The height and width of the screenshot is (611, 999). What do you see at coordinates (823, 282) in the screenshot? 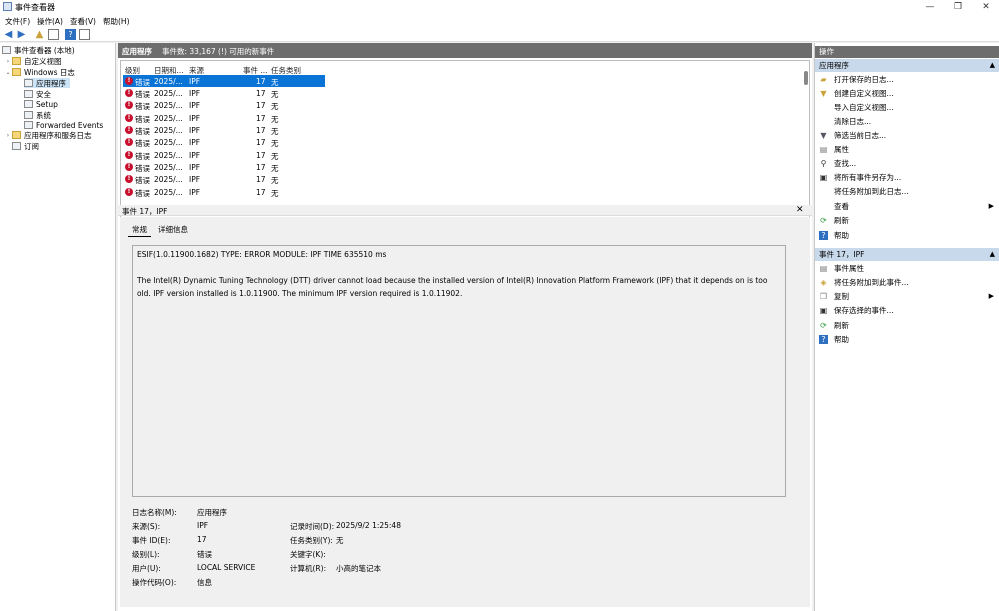
I see `task-icon: ◈` at bounding box center [823, 282].